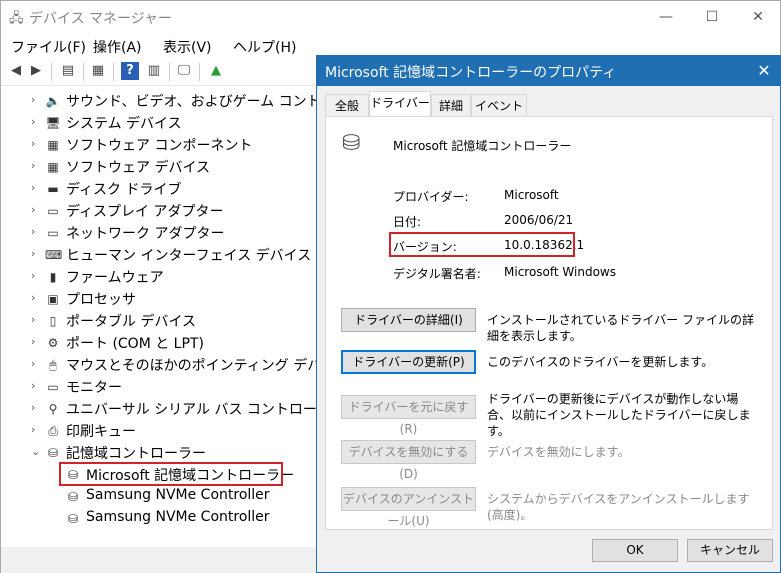  I want to click on tree-item: › ⚲ ユニバーサル シリアル バス コントローラー, so click(173, 409).